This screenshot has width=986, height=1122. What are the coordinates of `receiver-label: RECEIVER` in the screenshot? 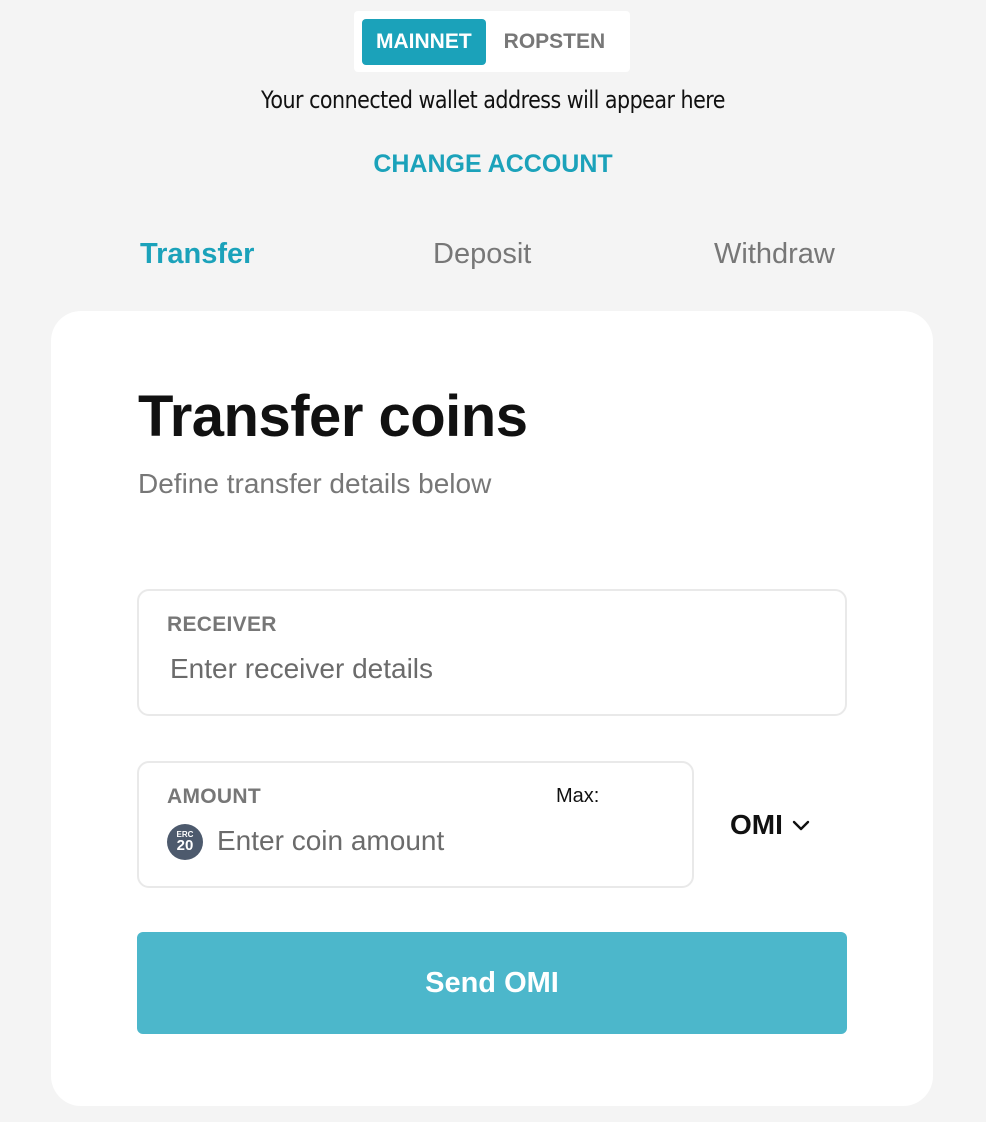 It's located at (222, 624).